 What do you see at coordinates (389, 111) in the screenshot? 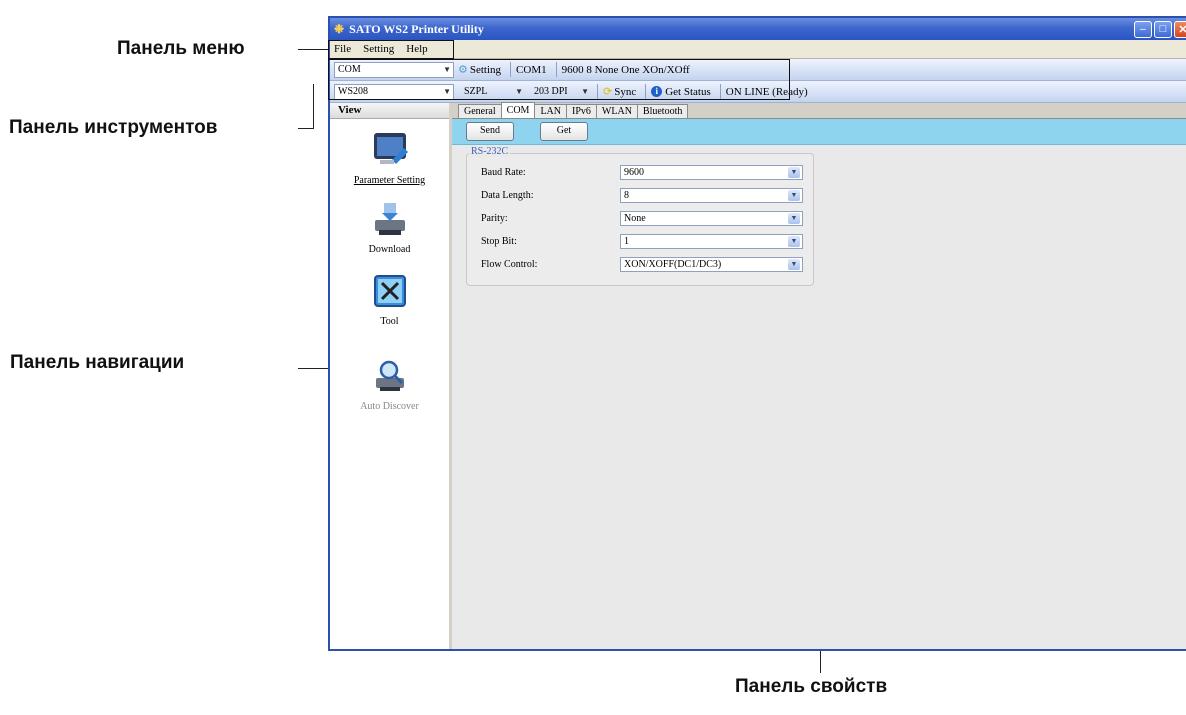
I see `nav-header: View` at bounding box center [389, 111].